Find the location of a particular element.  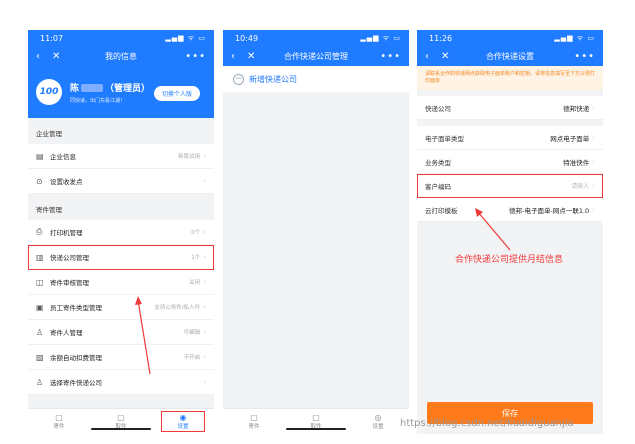

status-time: 11:07 is located at coordinates (52, 38).